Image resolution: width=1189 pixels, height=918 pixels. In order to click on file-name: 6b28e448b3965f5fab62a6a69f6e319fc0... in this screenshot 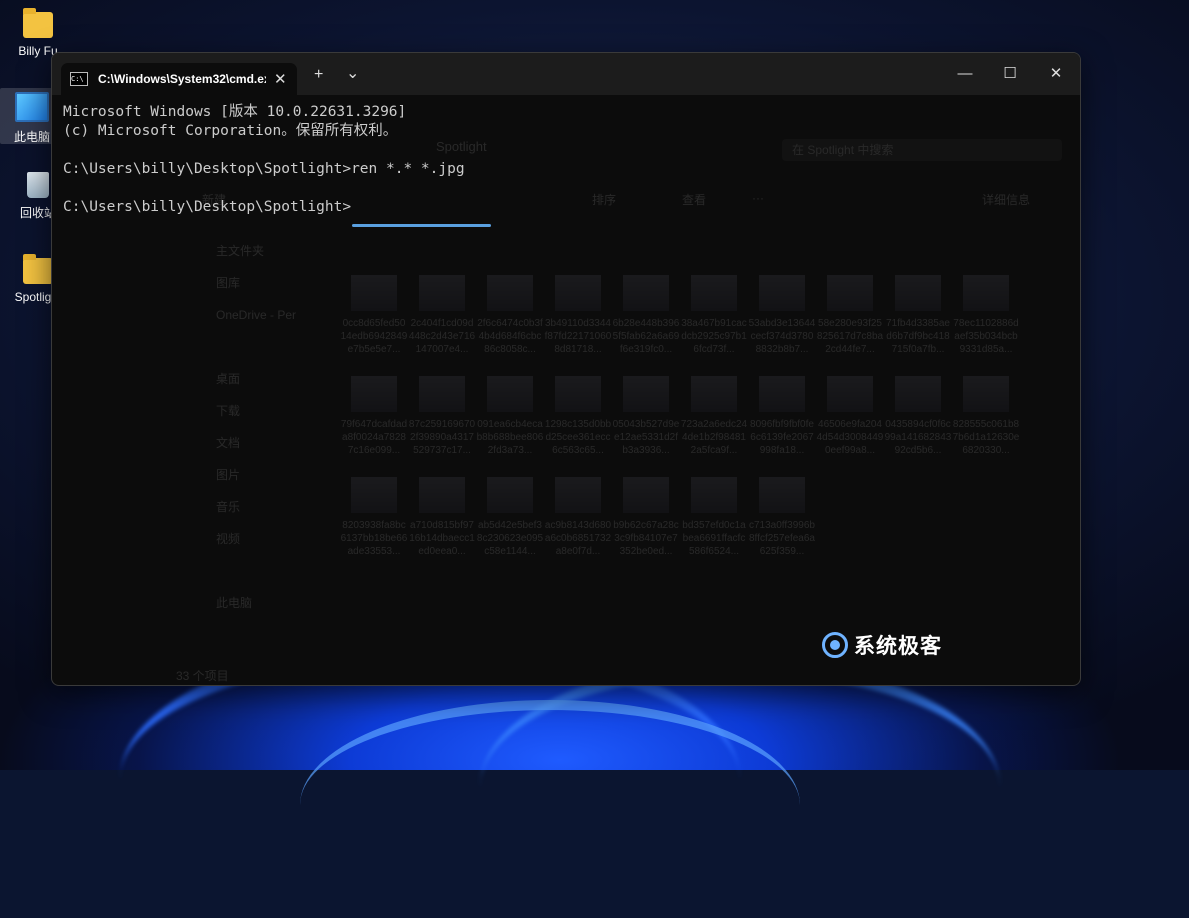, I will do `click(646, 336)`.